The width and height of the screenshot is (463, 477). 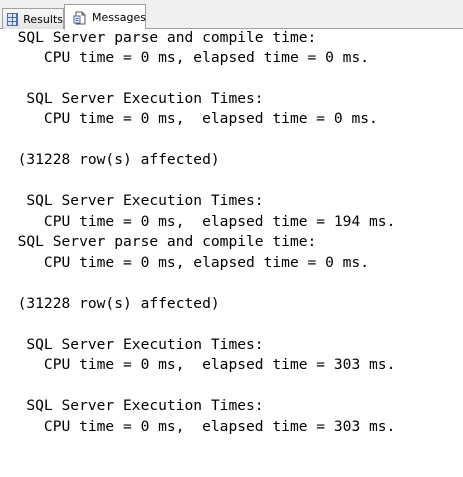 What do you see at coordinates (198, 221) in the screenshot?
I see `message-line: CPU time = 0 ms, elapsed time = 194 ms.` at bounding box center [198, 221].